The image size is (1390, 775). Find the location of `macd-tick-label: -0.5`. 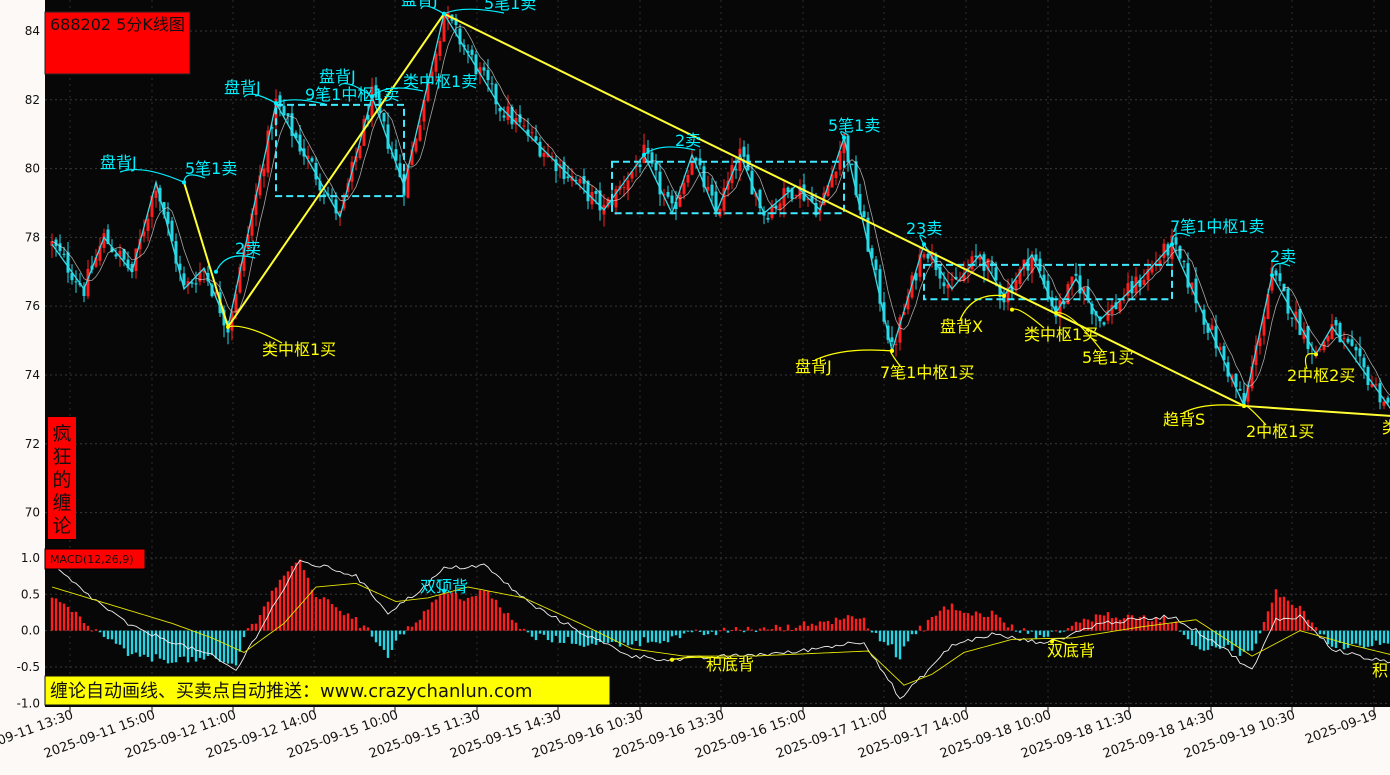

macd-tick-label: -0.5 is located at coordinates (28, 667).